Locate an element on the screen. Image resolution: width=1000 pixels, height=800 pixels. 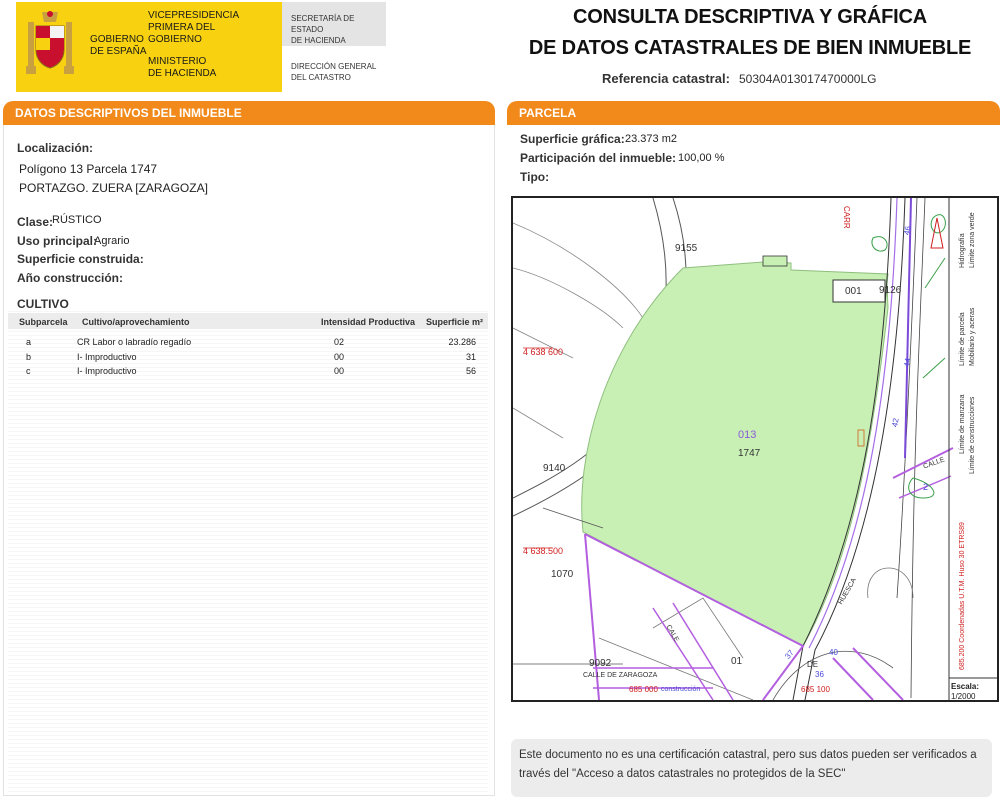
map-coord-600: 4 638 600 is located at coordinates (543, 352).